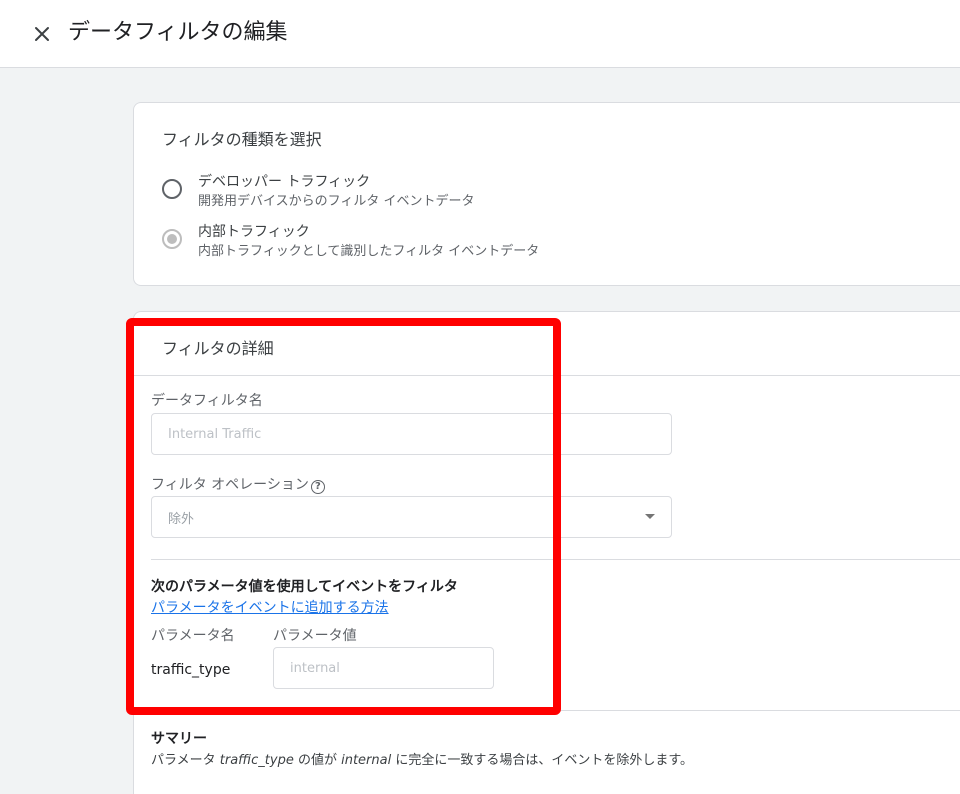  I want to click on filter-details-title: フィルタの詳細, so click(218, 348).